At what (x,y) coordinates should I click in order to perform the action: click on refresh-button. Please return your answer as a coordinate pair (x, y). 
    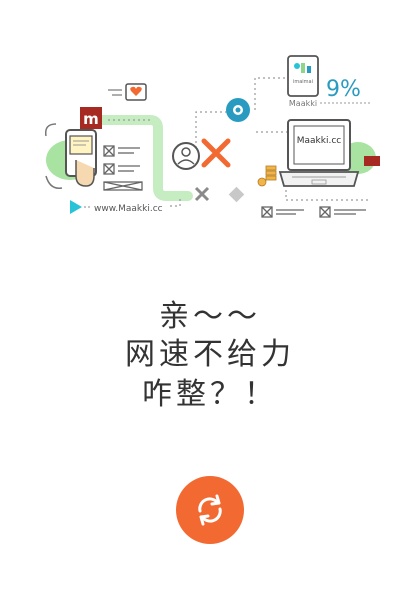
    Looking at the image, I should click on (210, 510).